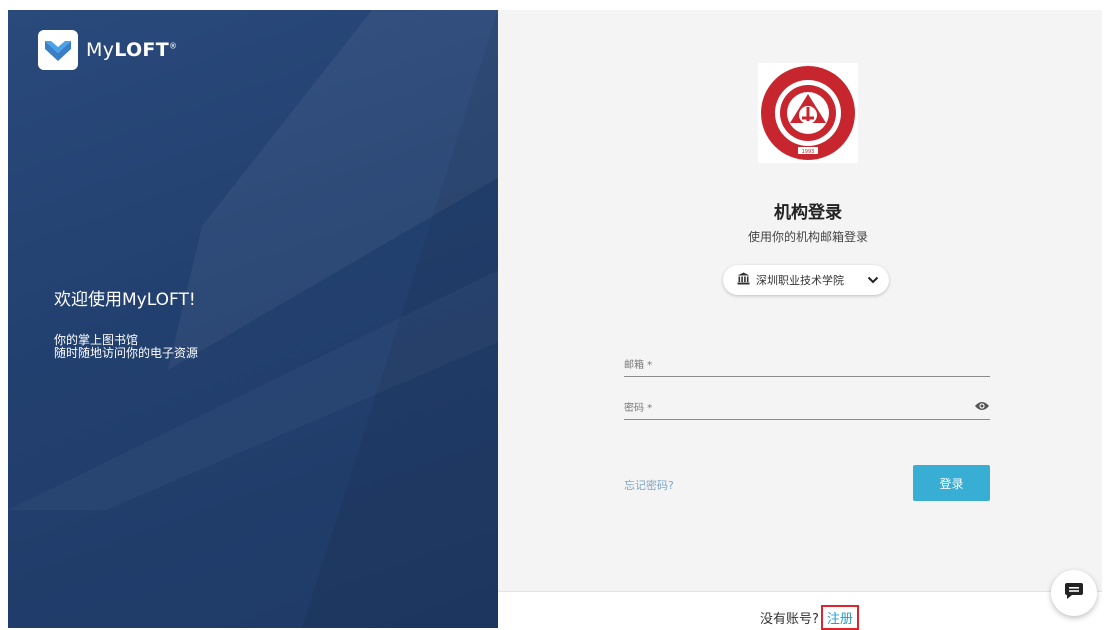 Image resolution: width=1110 pixels, height=630 pixels. I want to click on myloft-logo: MyLOFT®, so click(107, 50).